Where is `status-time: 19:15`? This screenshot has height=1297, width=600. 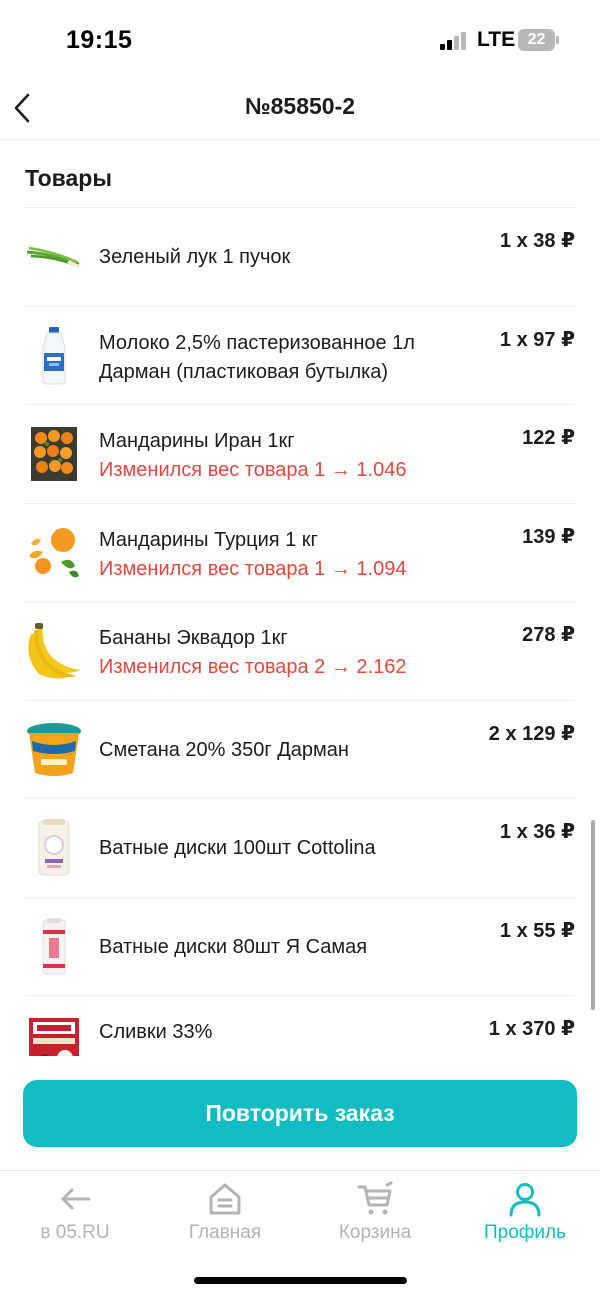 status-time: 19:15 is located at coordinates (99, 40).